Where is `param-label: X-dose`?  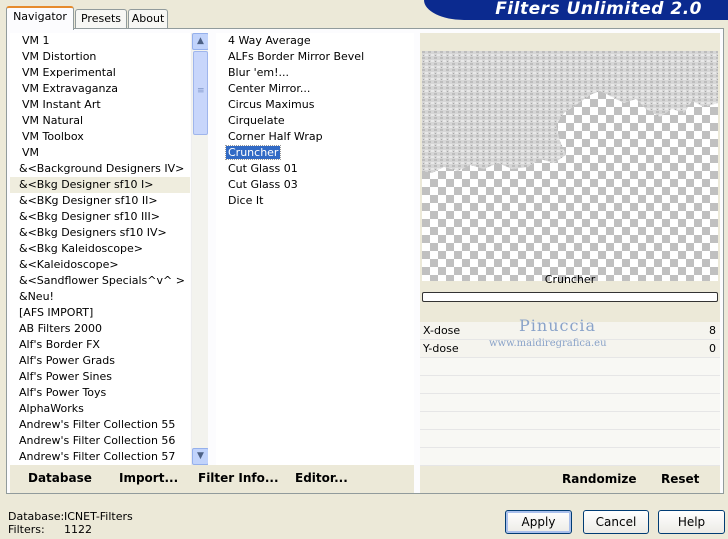
param-label: X-dose is located at coordinates (442, 330).